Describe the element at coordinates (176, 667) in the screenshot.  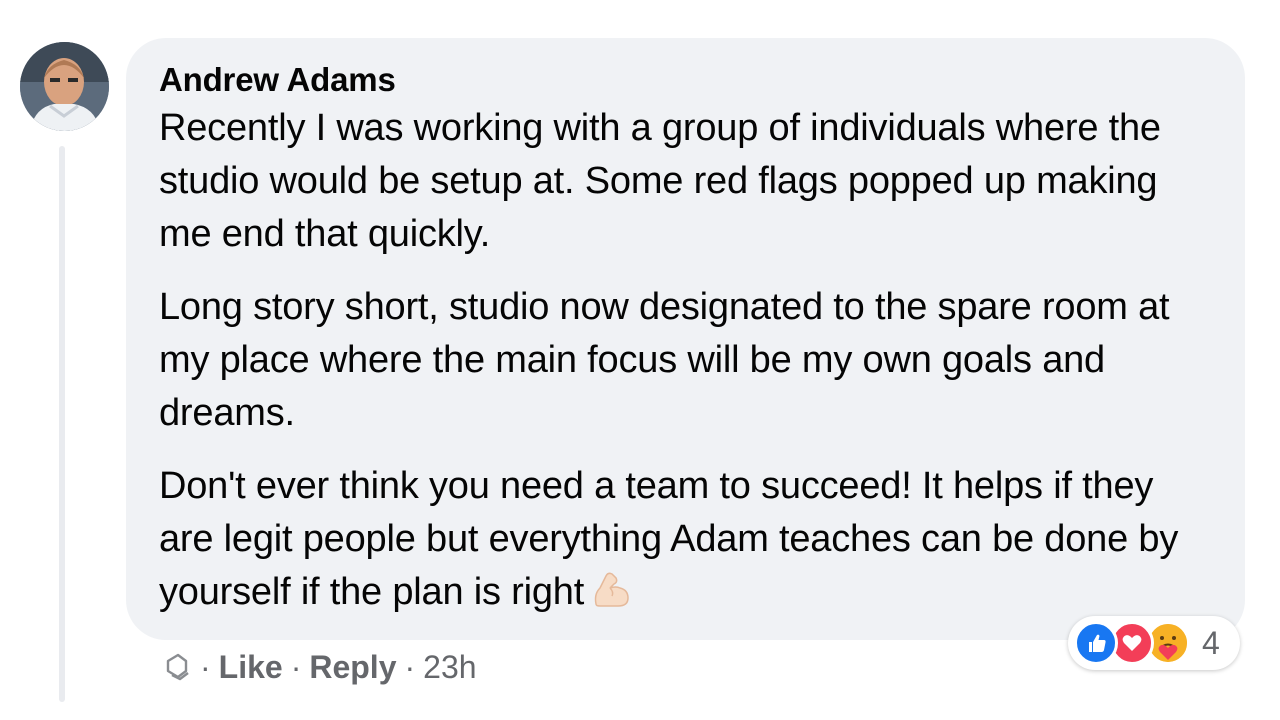
I see `edit-history-icon` at that location.